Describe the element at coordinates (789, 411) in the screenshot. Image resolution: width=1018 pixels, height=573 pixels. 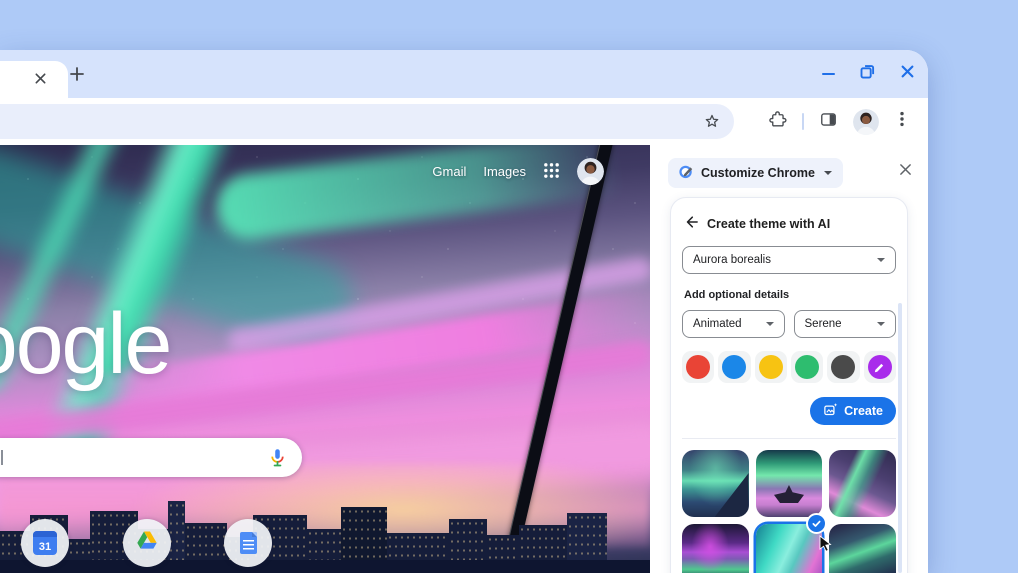
I see `create-row: Create` at that location.